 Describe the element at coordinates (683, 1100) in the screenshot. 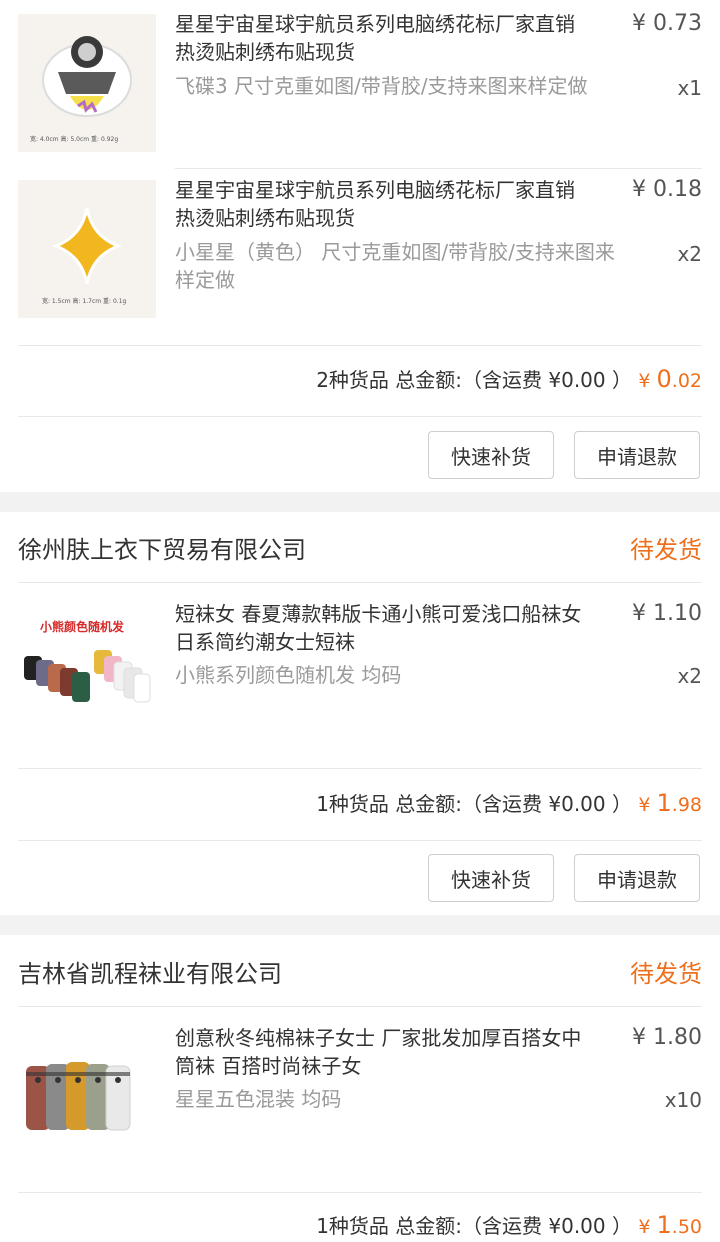

I see `quantity: x10` at that location.